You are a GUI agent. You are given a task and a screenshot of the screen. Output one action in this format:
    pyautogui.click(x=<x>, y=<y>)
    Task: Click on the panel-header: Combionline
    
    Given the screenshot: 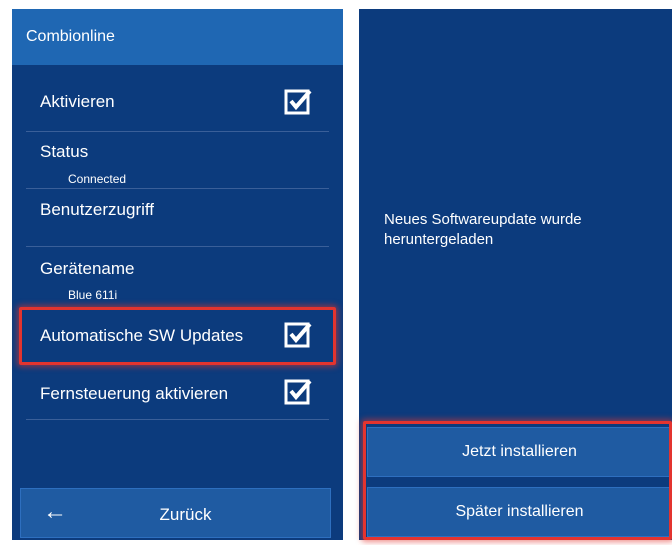 What is the action you would take?
    pyautogui.click(x=177, y=37)
    